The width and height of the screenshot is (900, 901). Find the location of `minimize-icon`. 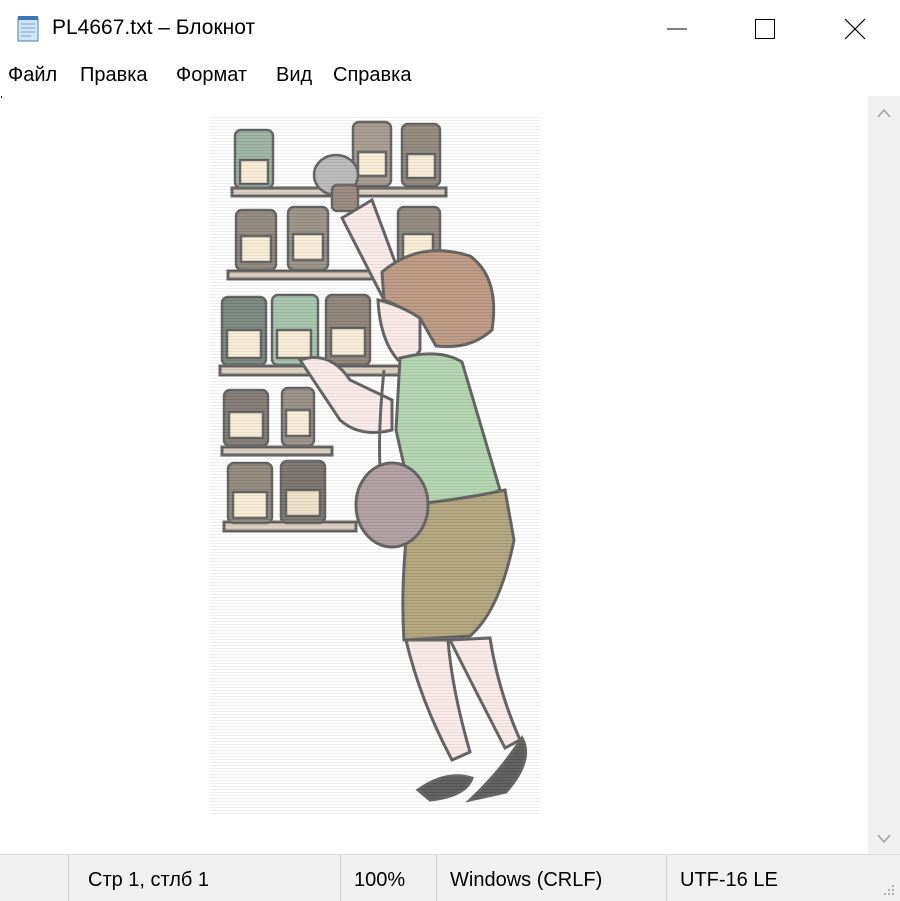

minimize-icon is located at coordinates (677, 29).